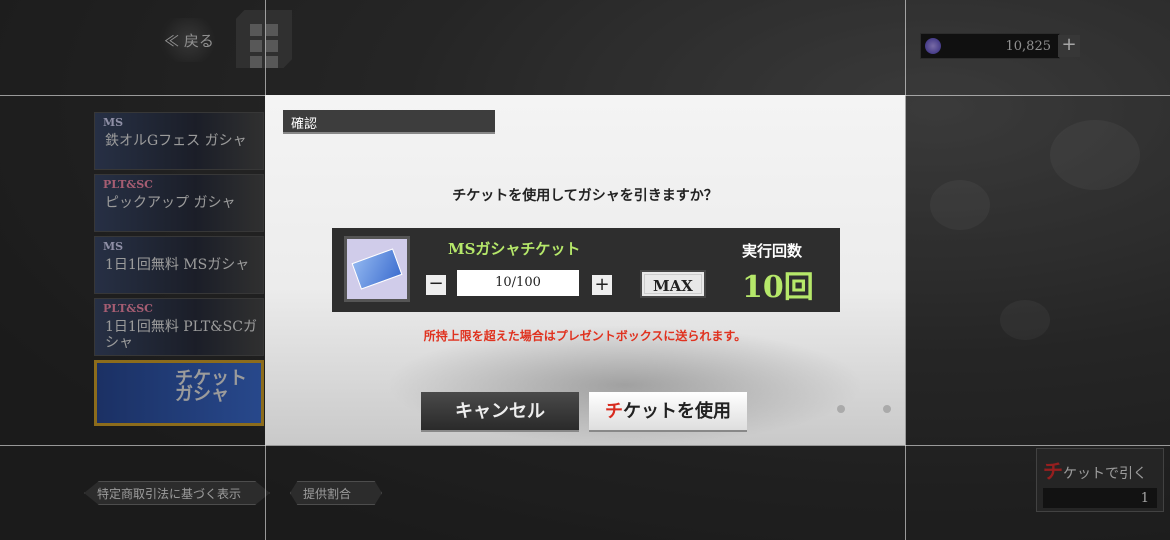 This screenshot has height=540, width=1170. I want to click on use-ticket-button: チケットを使用, so click(668, 412).